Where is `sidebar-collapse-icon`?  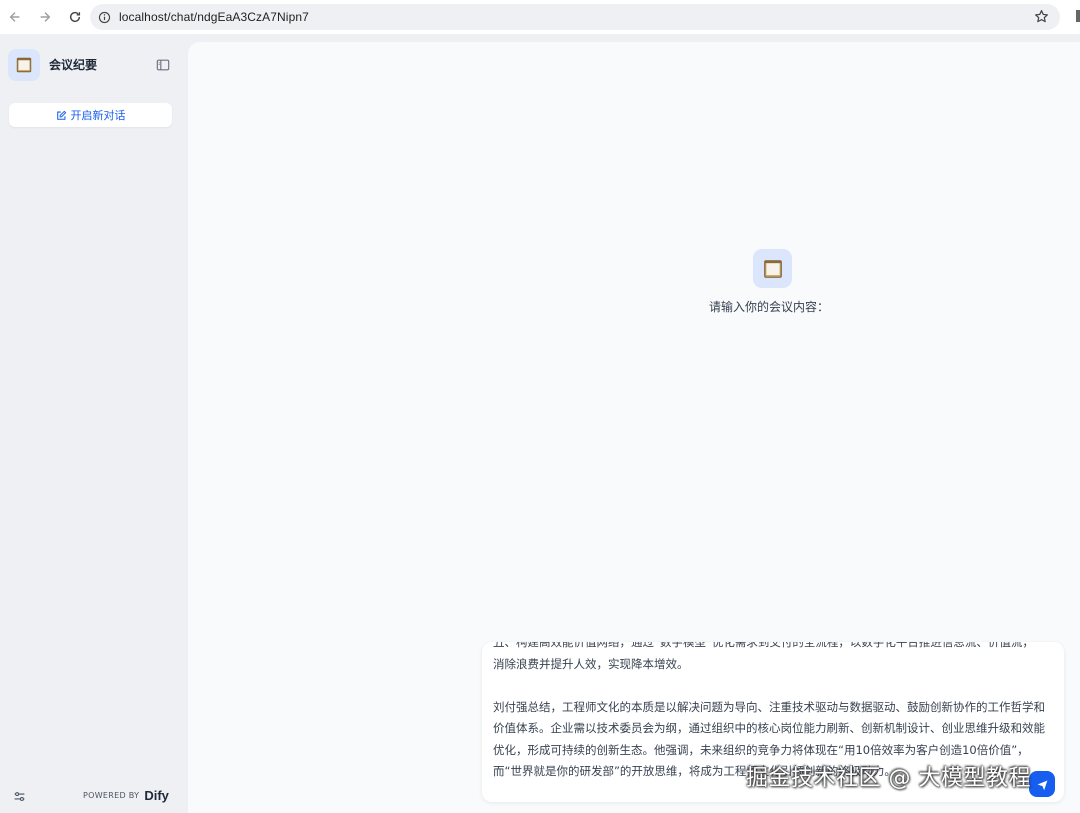
sidebar-collapse-icon is located at coordinates (163, 64).